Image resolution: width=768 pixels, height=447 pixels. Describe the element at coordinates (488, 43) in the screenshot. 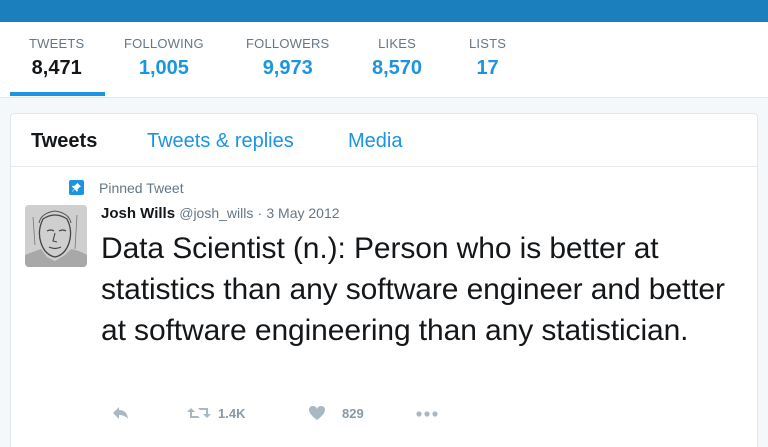

I see `stat-lists-label: LISTS` at that location.